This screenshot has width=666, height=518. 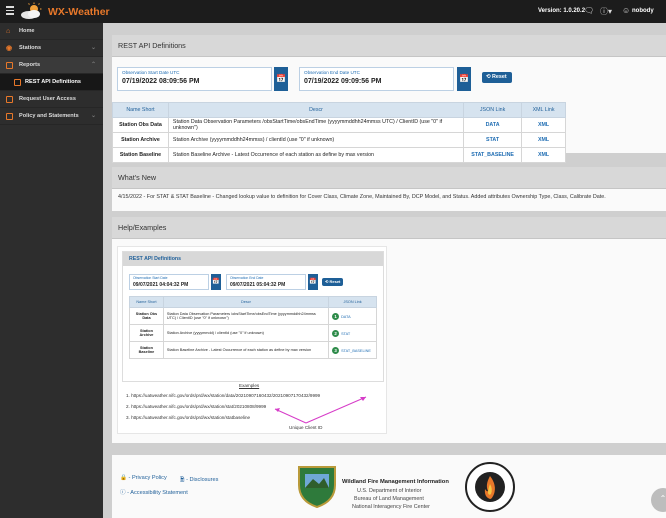 What do you see at coordinates (332, 72) in the screenshot?
I see `end-date-label: Observation End Date UTC` at bounding box center [332, 72].